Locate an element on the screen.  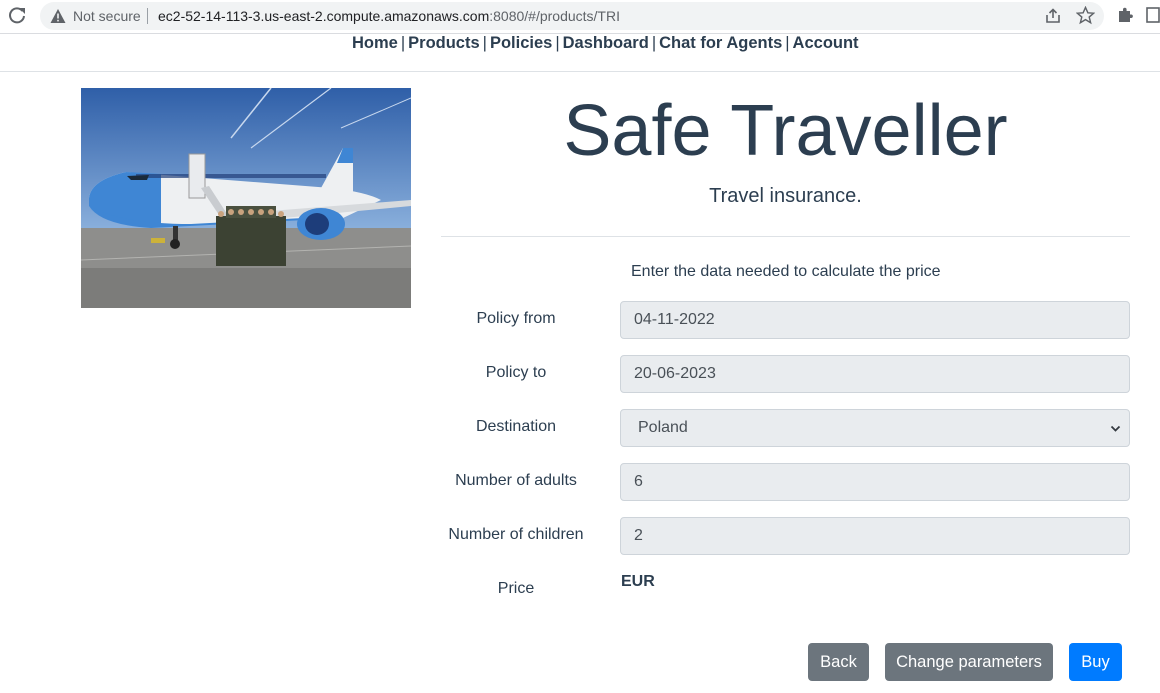
product-title: Safe Traveller is located at coordinates (785, 131).